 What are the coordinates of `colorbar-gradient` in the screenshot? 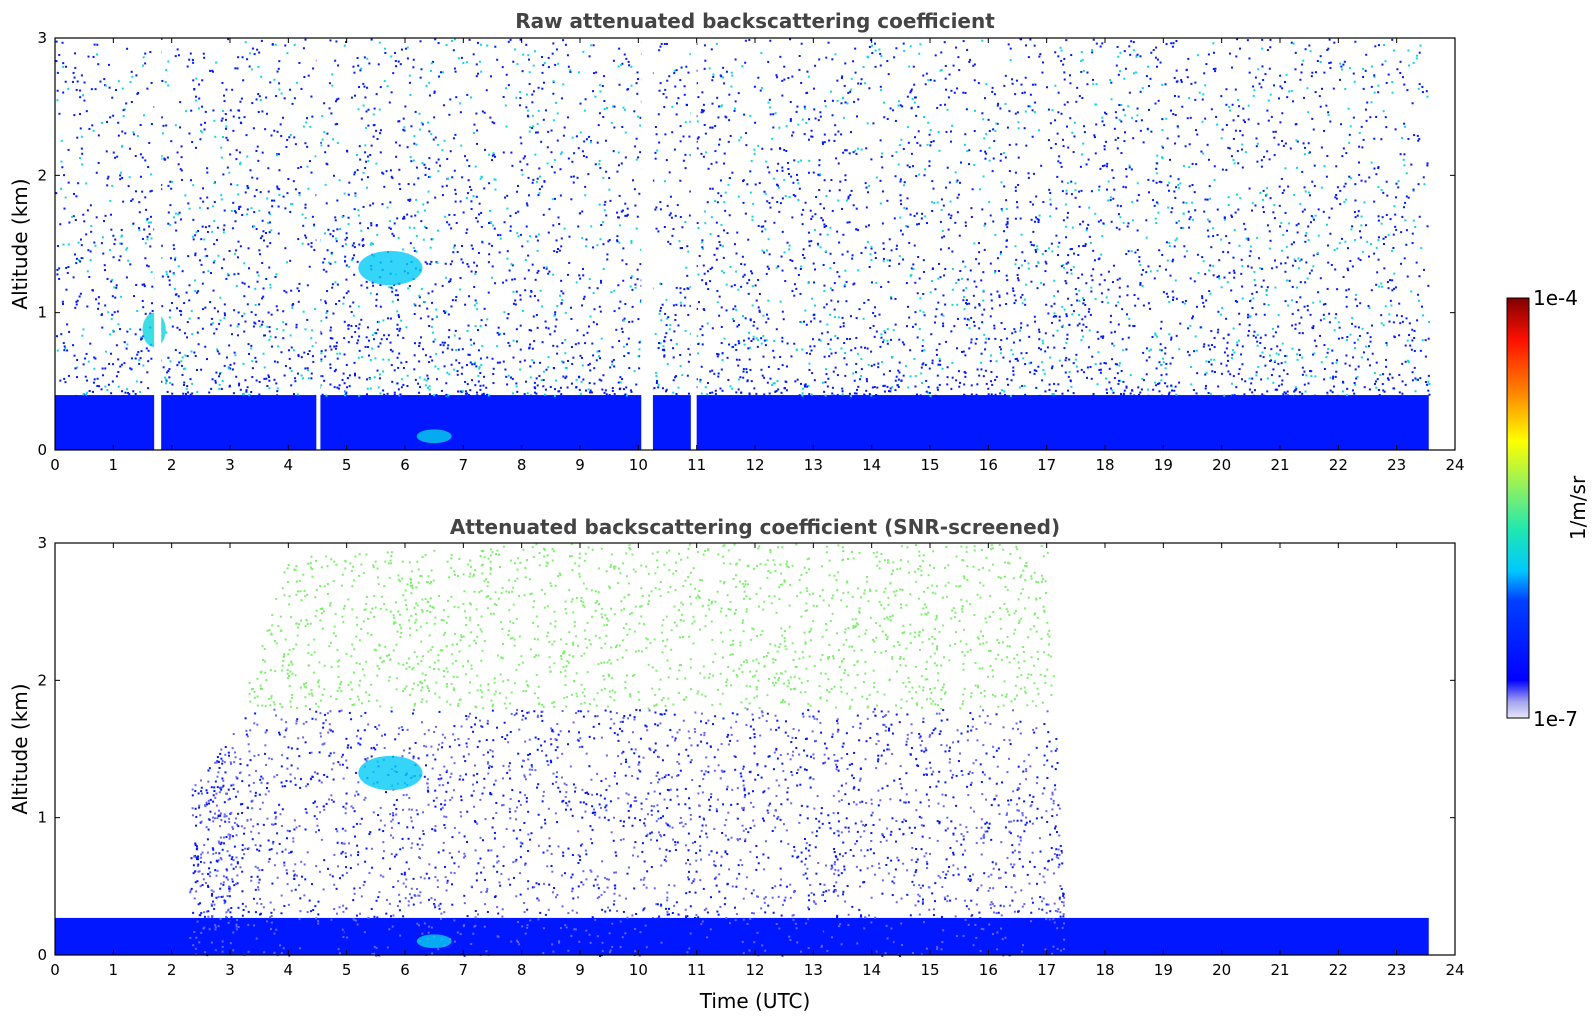 It's located at (1518, 508).